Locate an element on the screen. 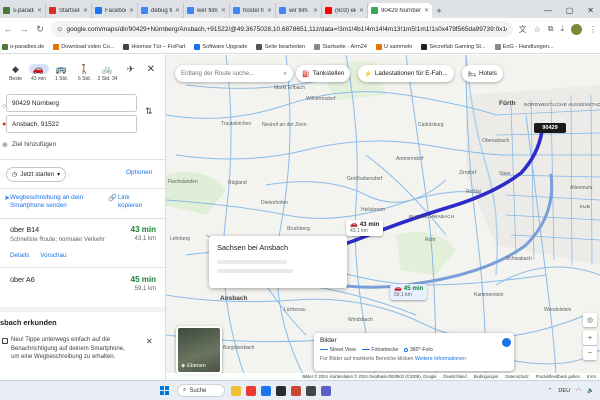  close-directions-icon: ✕ is located at coordinates (154, 69).